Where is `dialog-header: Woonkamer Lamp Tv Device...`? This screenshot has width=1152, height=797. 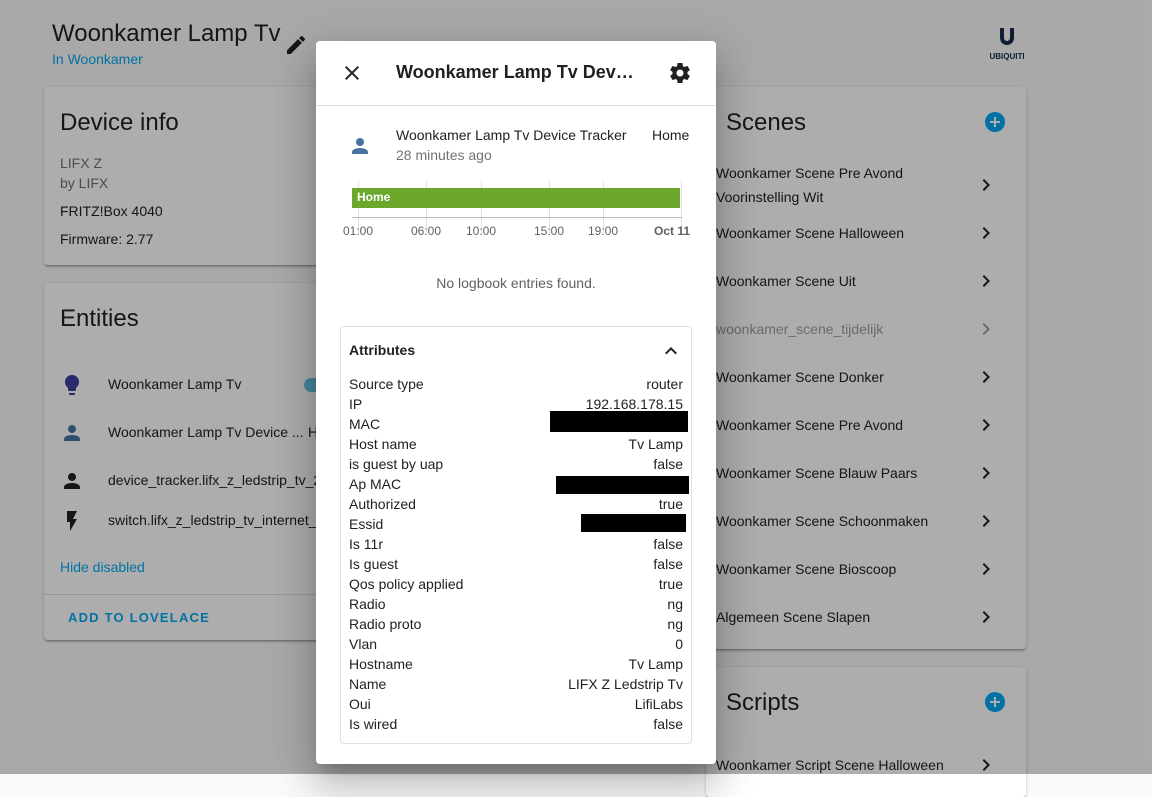
dialog-header: Woonkamer Lamp Tv Device... is located at coordinates (516, 73).